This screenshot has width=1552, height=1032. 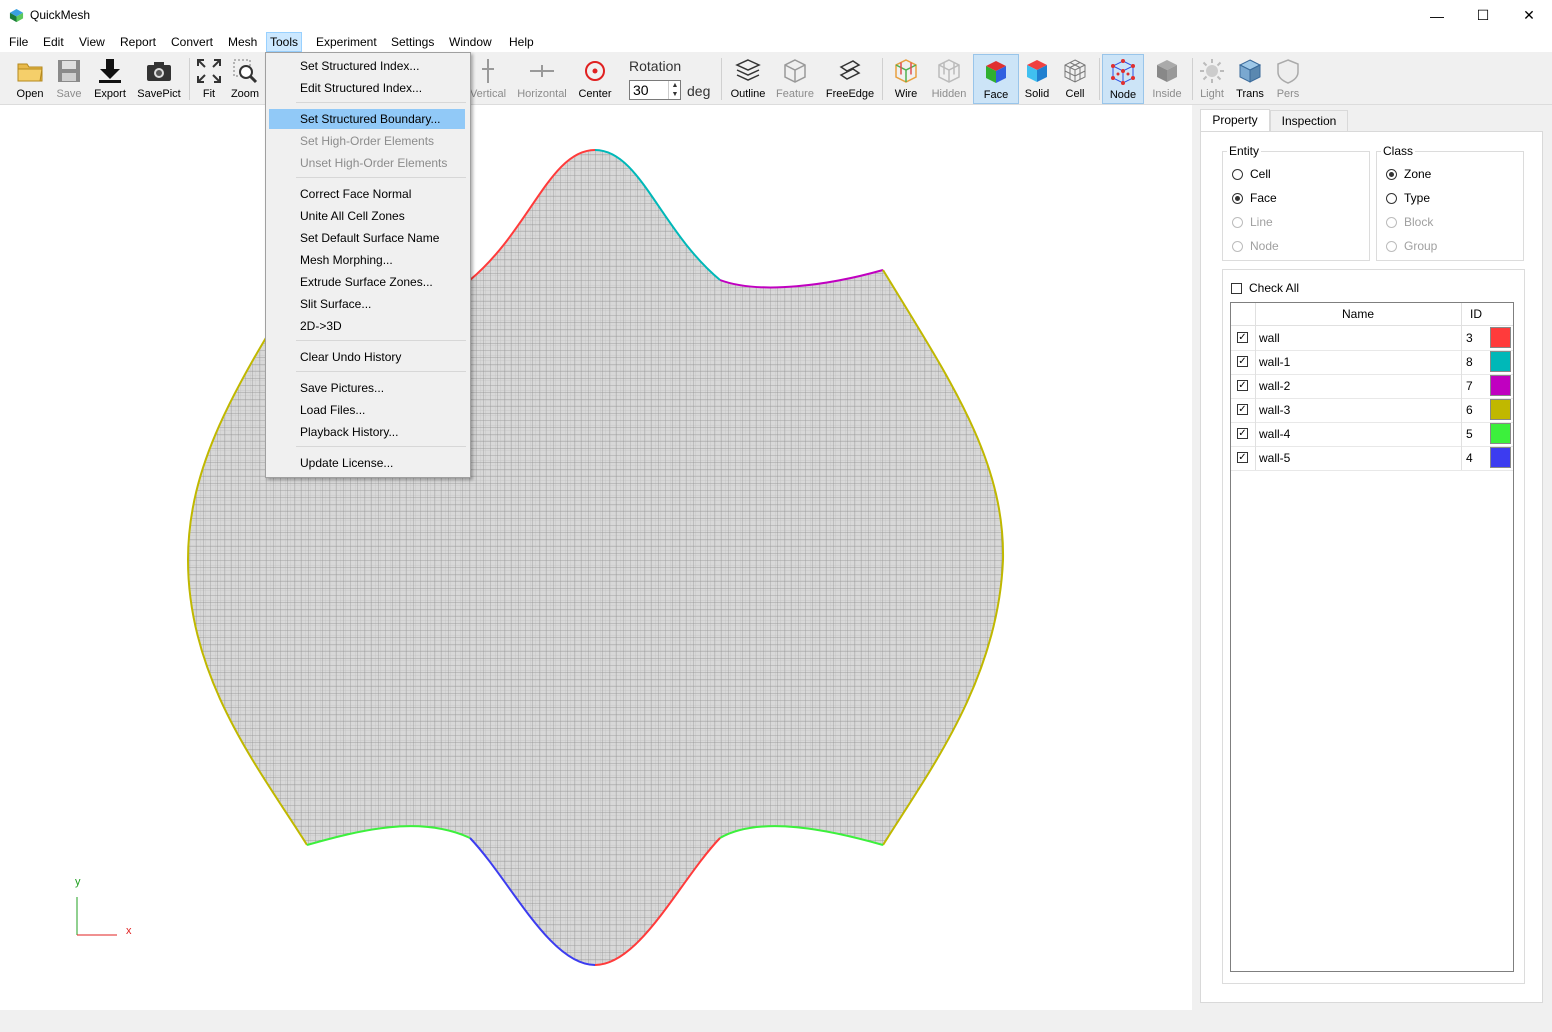 What do you see at coordinates (1265, 288) in the screenshot?
I see `check-all-checkbox: Check All` at bounding box center [1265, 288].